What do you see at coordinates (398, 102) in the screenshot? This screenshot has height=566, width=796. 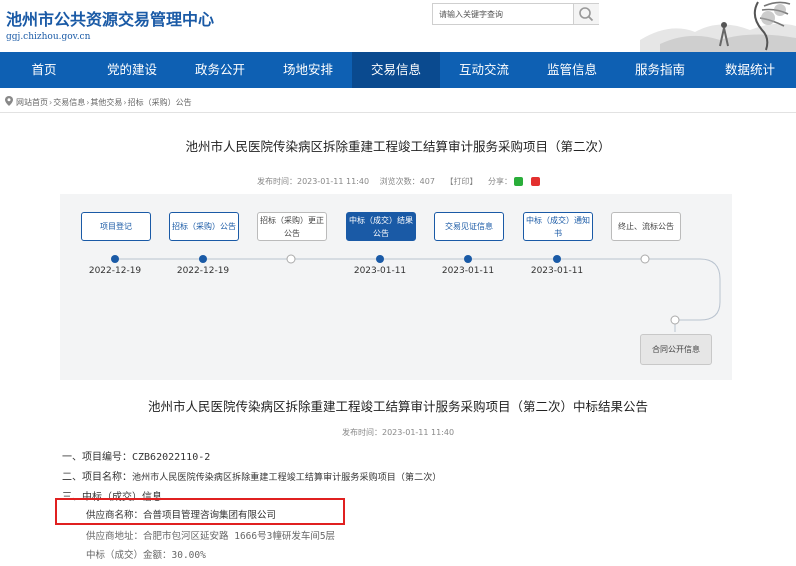 I see `breadcrumb: 网站首页›交易信息›其他交易›招标（采购）公告` at bounding box center [398, 102].